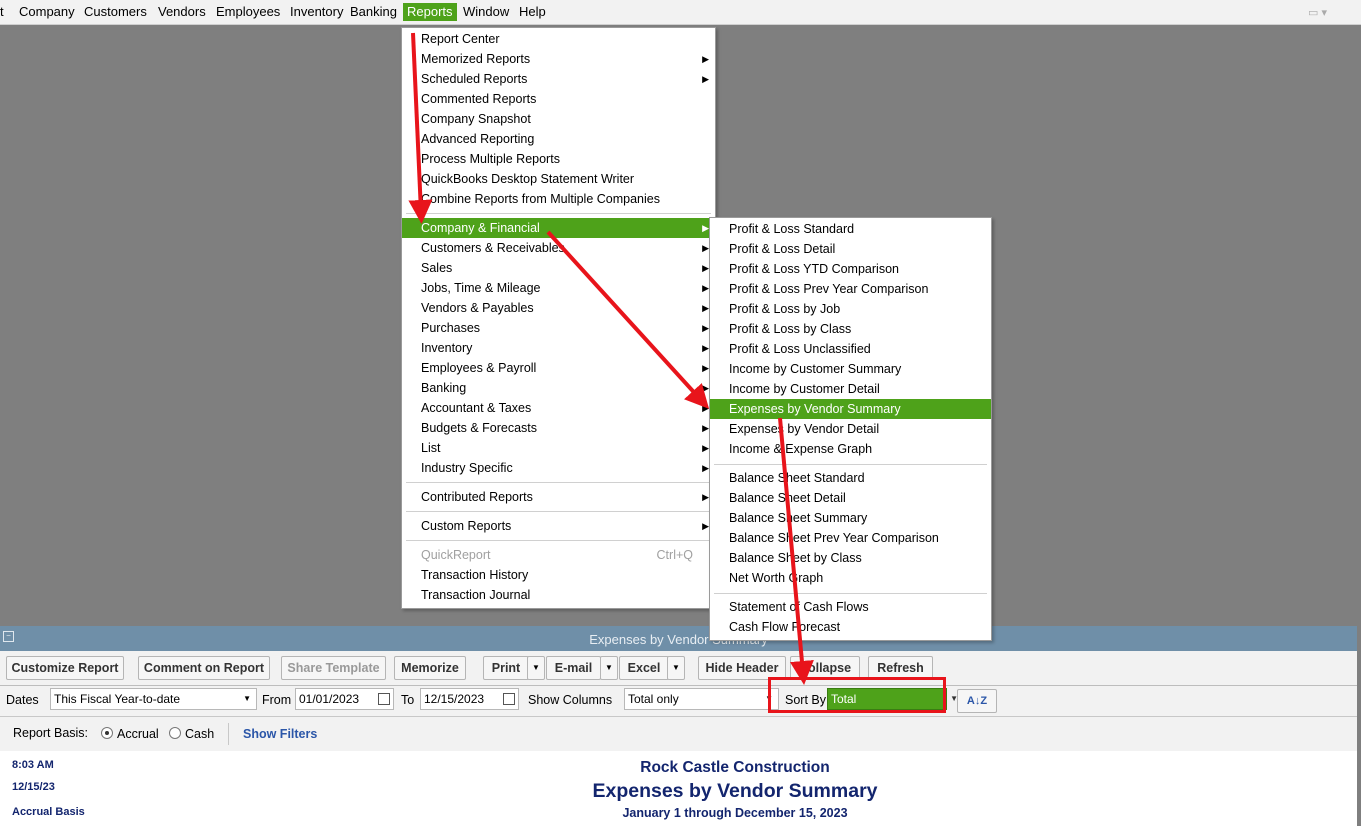  What do you see at coordinates (420, 128) in the screenshot?
I see `arrow-to-company-financial` at bounding box center [420, 128].